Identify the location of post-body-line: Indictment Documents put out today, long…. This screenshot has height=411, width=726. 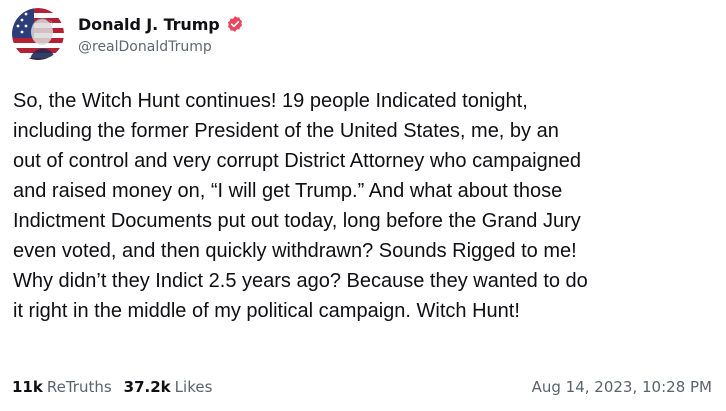
(297, 221).